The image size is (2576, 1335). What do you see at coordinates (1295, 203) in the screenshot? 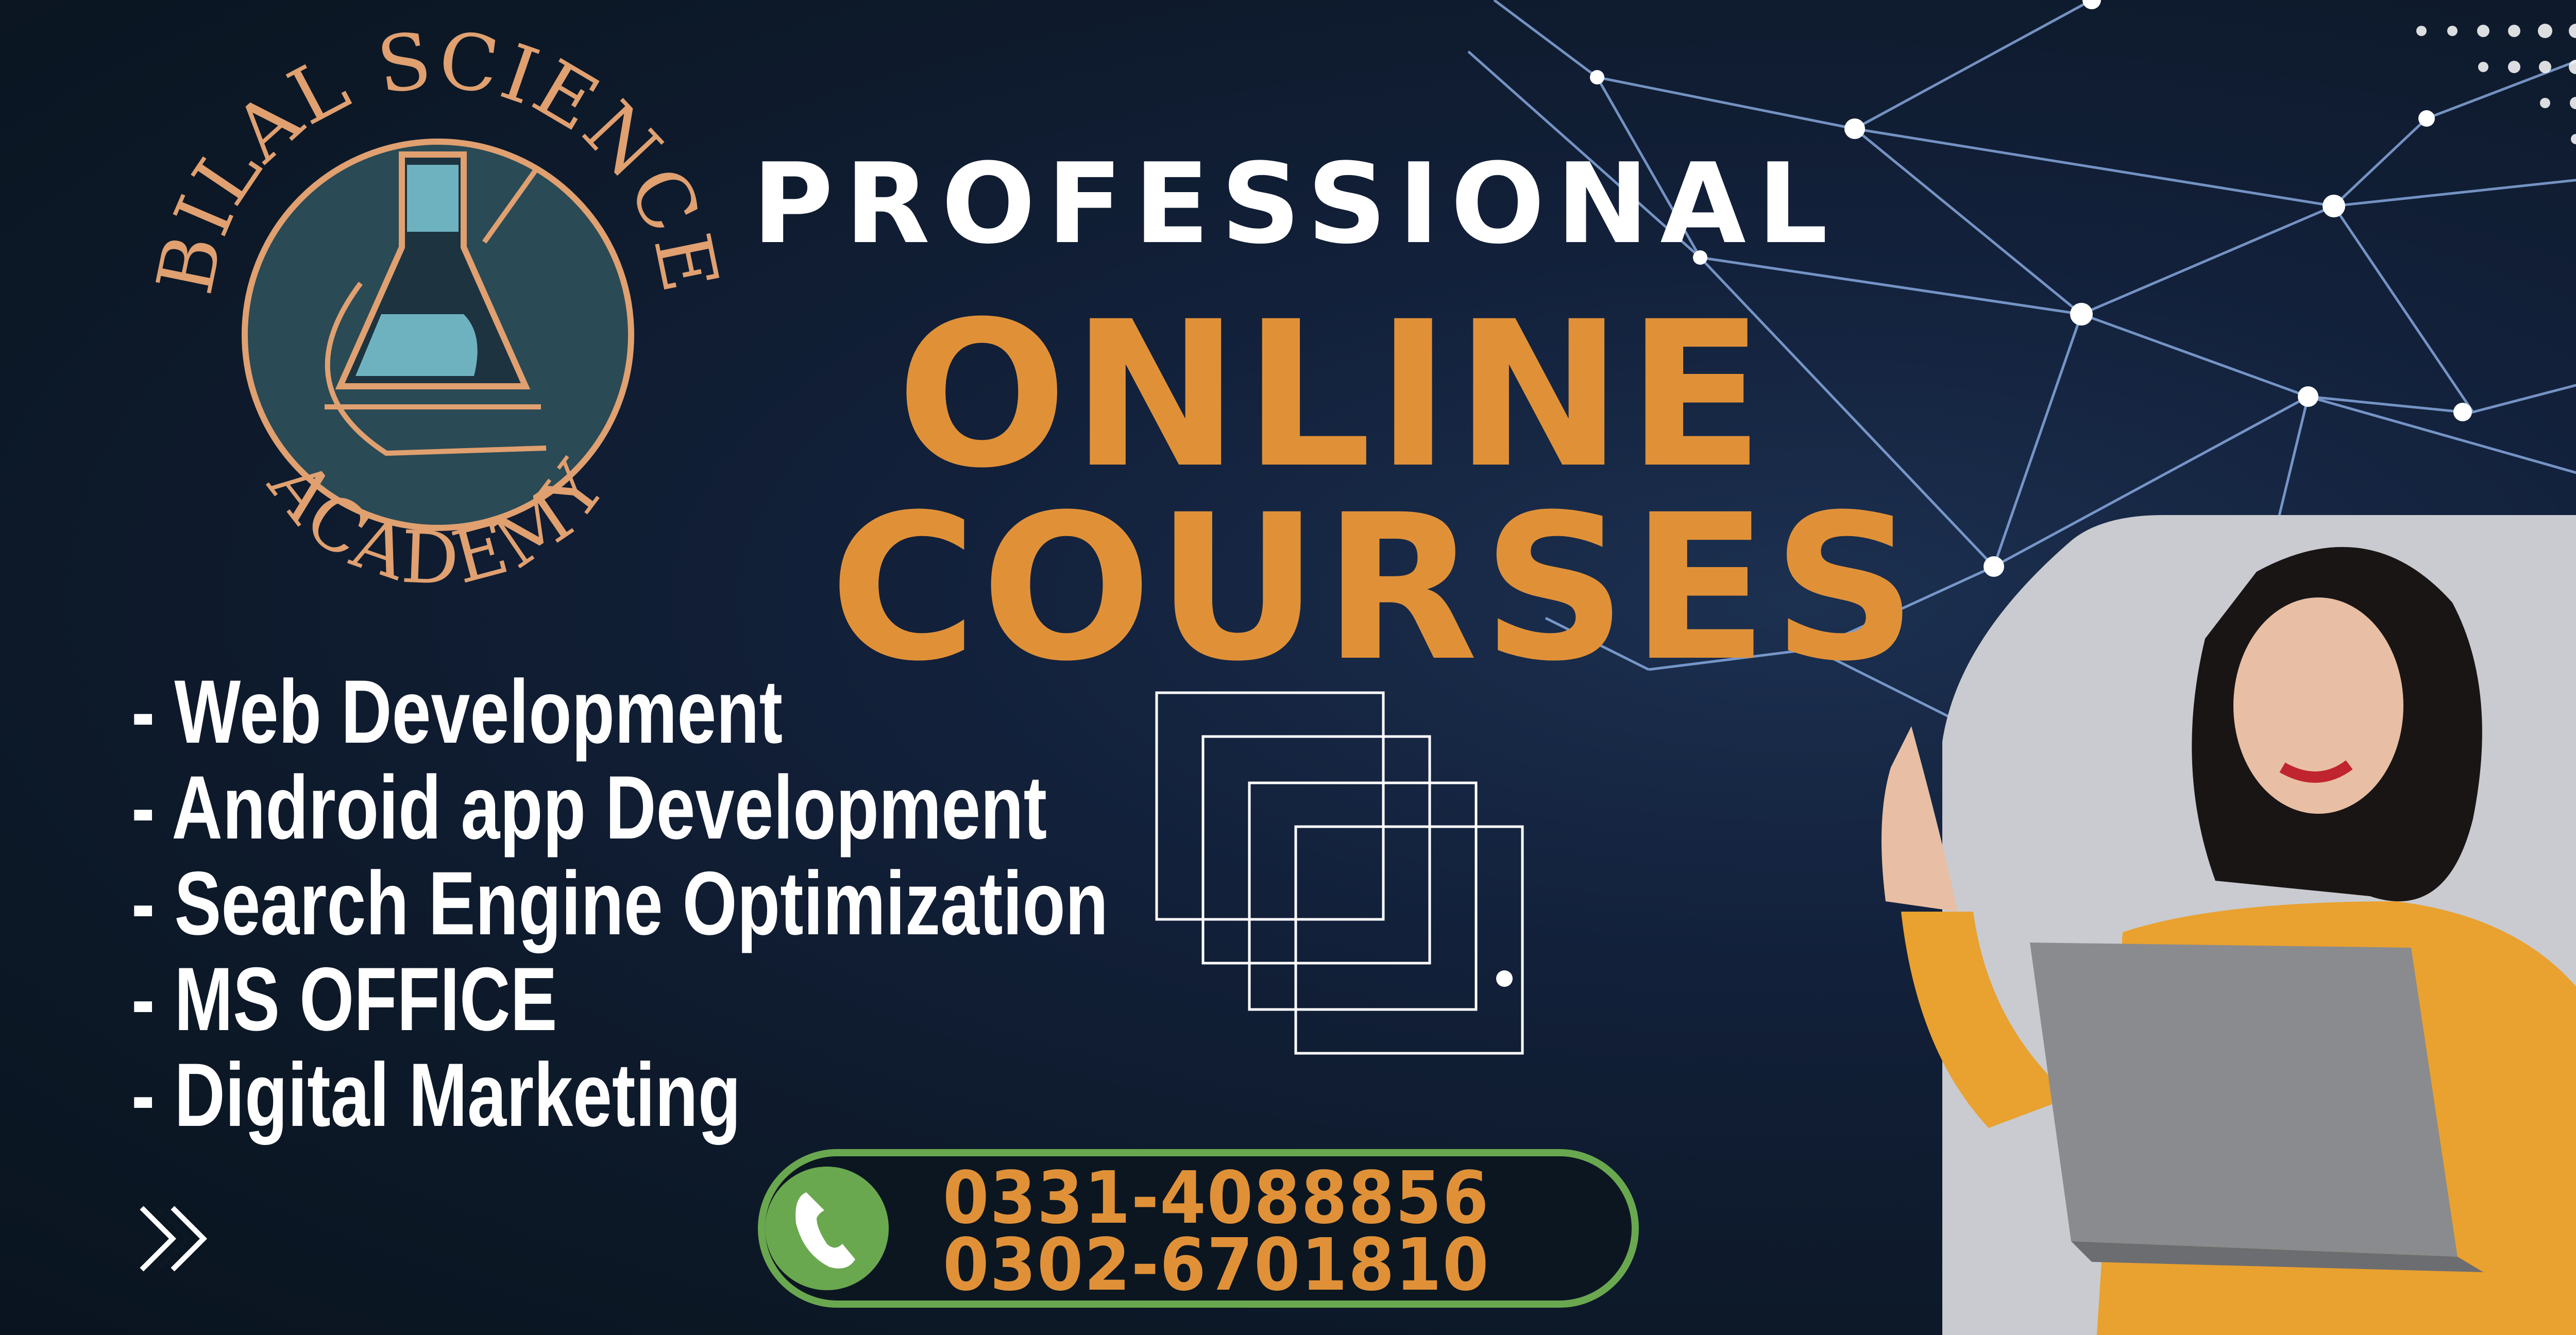
I see `headline-professional: PROFESSIONAL` at bounding box center [1295, 203].